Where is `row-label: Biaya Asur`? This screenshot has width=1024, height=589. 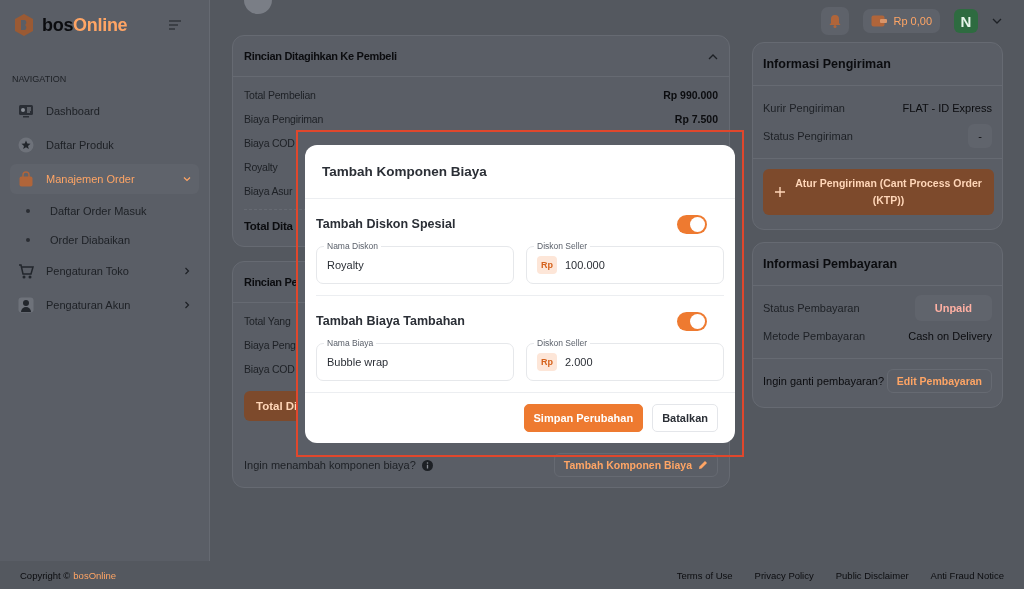
row-label: Biaya Asur is located at coordinates (268, 191).